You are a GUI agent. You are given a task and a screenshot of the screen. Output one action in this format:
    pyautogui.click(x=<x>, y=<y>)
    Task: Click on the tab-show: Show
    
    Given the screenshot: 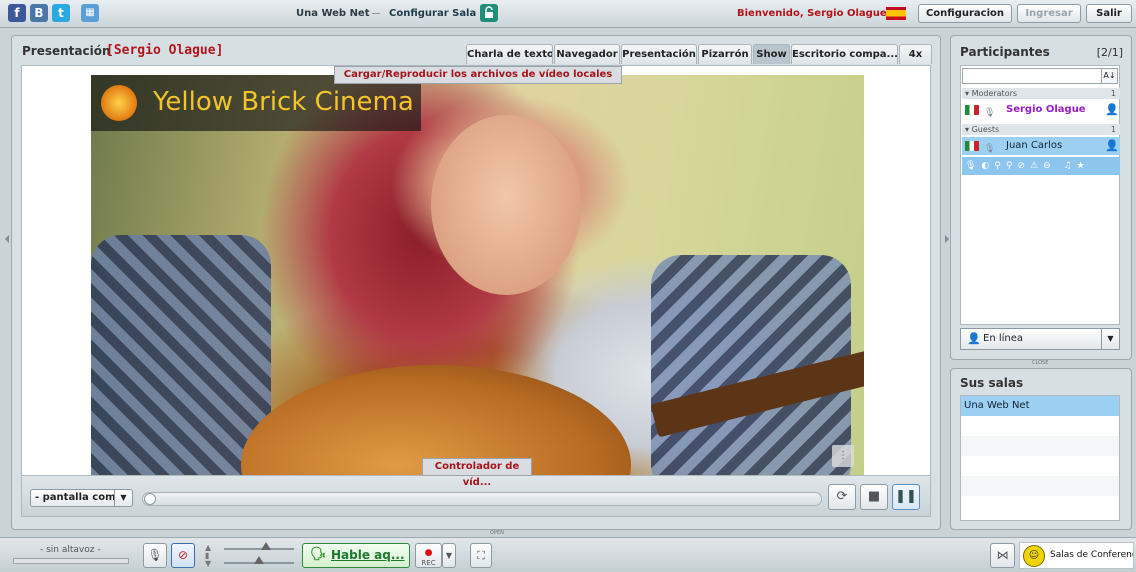 What is the action you would take?
    pyautogui.click(x=771, y=54)
    